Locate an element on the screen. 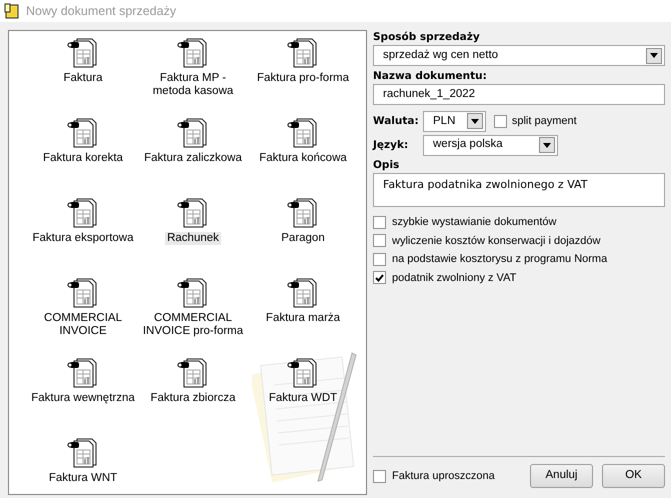  document-type-item: Faktura zaliczkowa is located at coordinates (193, 158).